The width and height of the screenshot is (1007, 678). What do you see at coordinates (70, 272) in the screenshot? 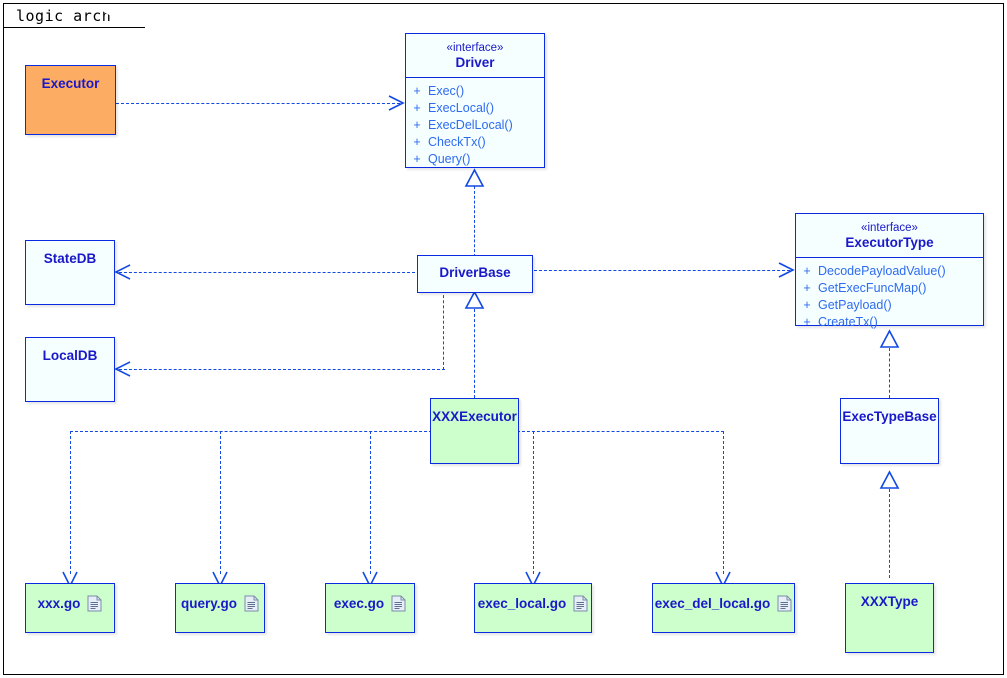
I see `node-statedb: StateDB` at bounding box center [70, 272].